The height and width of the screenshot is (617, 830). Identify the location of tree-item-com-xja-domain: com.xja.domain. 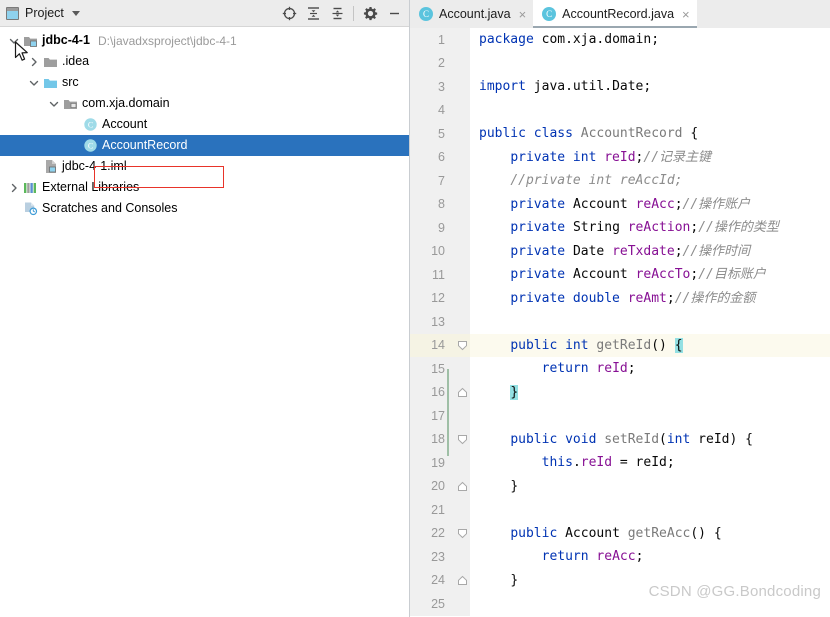
(204, 103).